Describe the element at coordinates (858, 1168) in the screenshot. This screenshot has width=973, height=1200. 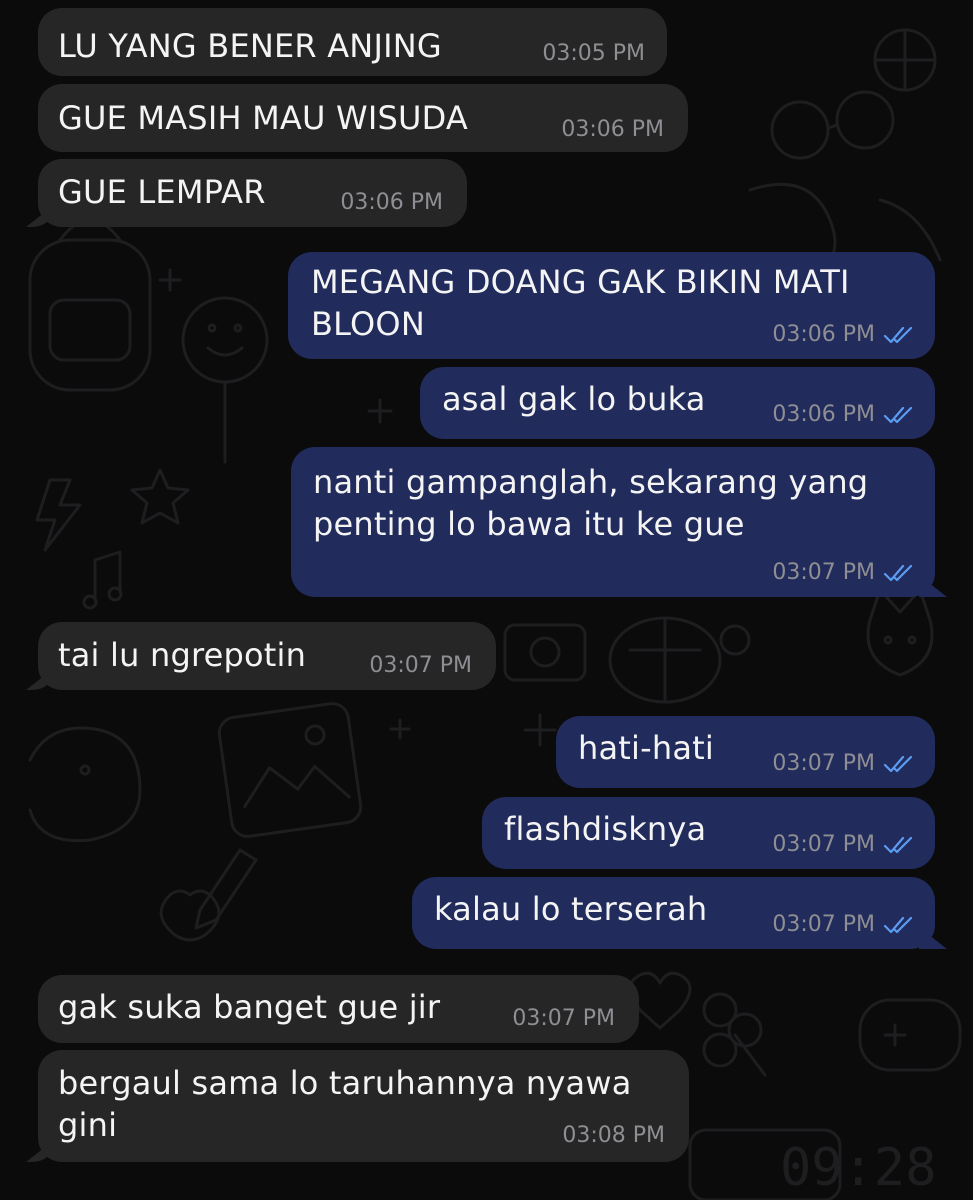
I see `clock-doodle-text: 09:28` at that location.